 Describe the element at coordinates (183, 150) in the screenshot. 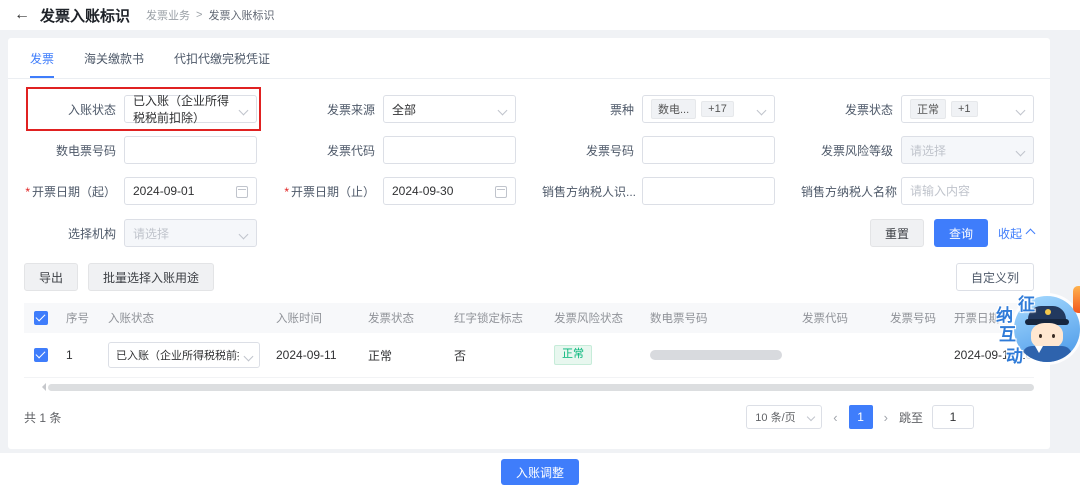

I see `digital-invoice-no-input` at that location.